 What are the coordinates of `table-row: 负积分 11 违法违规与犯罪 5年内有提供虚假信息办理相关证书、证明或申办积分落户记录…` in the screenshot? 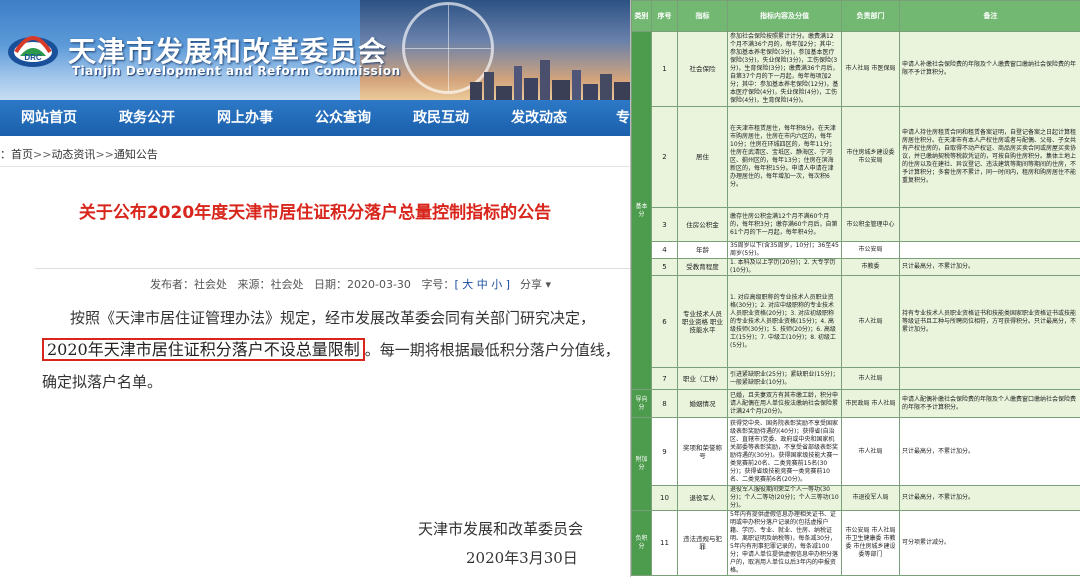 It's located at (855, 543).